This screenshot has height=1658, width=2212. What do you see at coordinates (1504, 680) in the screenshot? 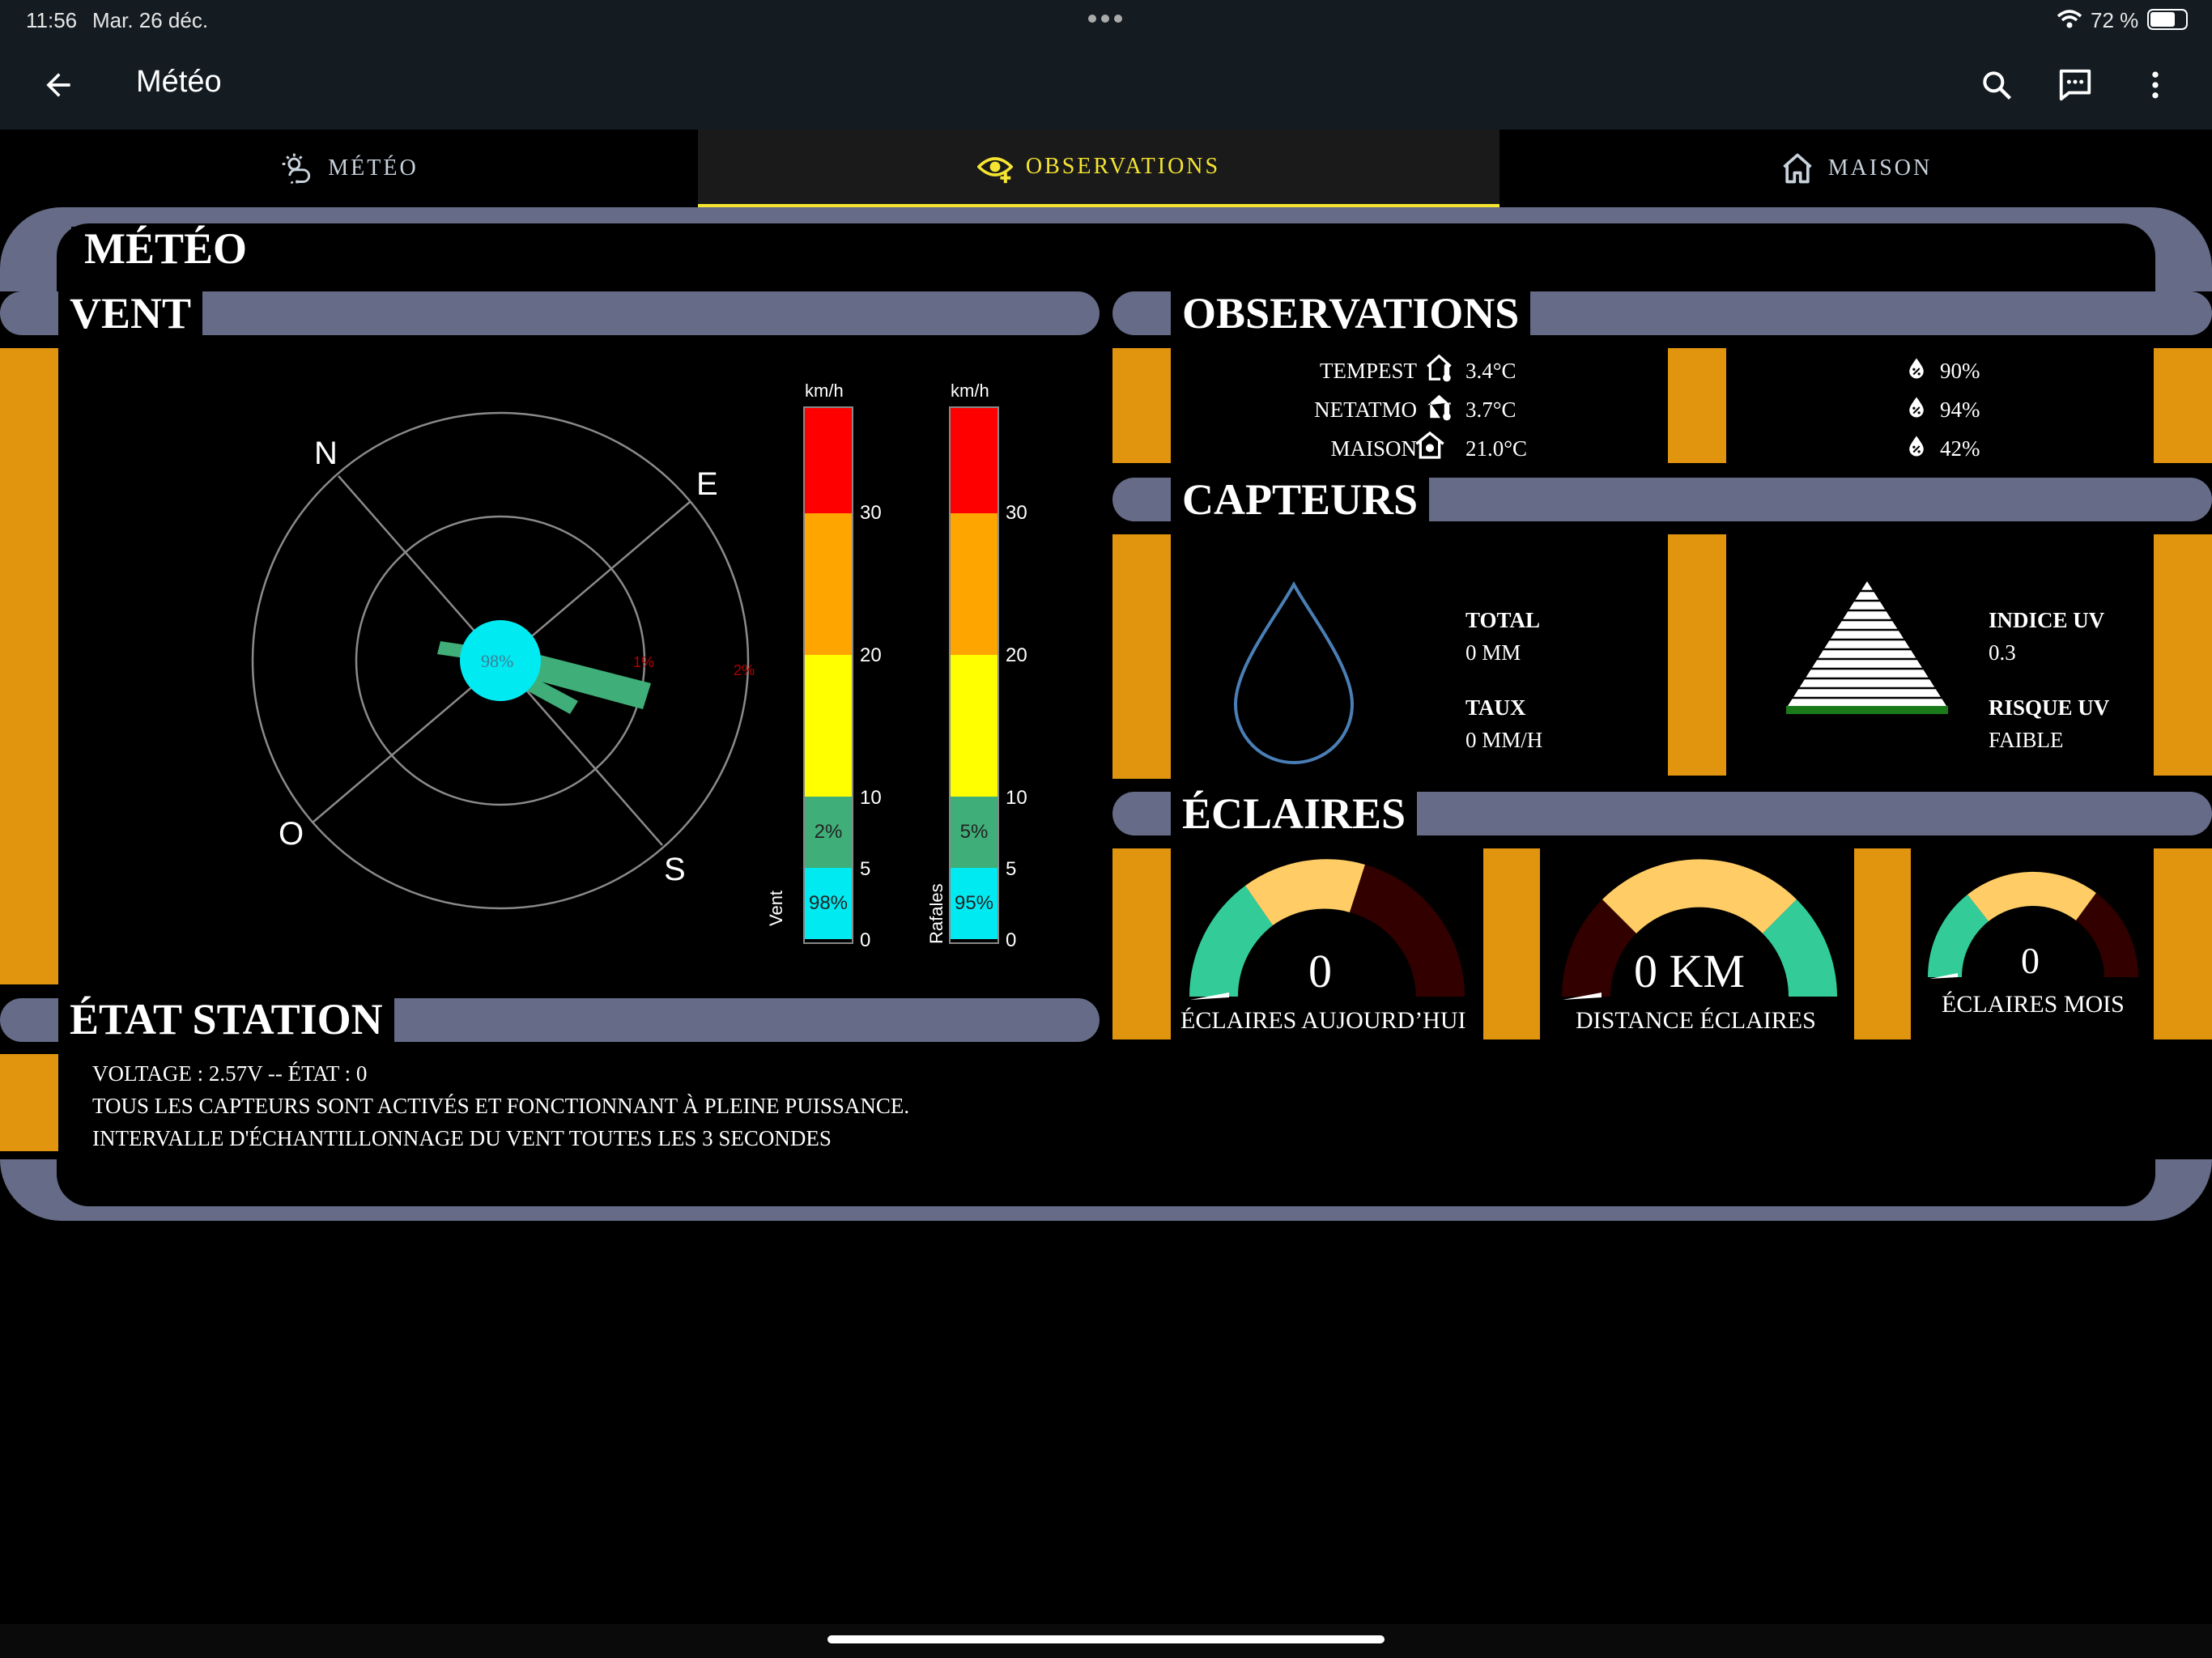
I see `rain-values: TOTAL 0 MM TAUX 0 MM/H` at bounding box center [1504, 680].